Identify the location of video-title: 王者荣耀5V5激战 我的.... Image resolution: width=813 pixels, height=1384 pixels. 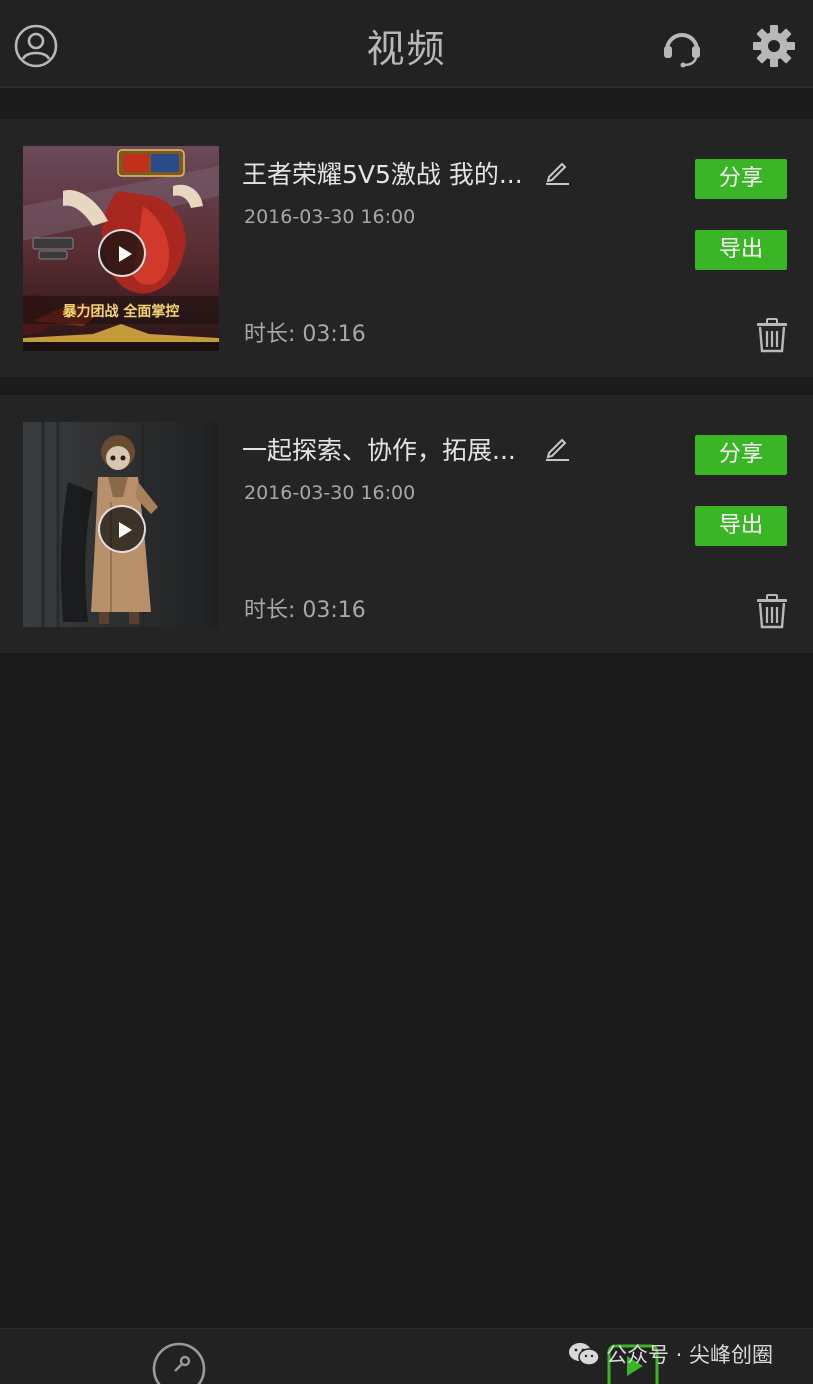
(382, 174).